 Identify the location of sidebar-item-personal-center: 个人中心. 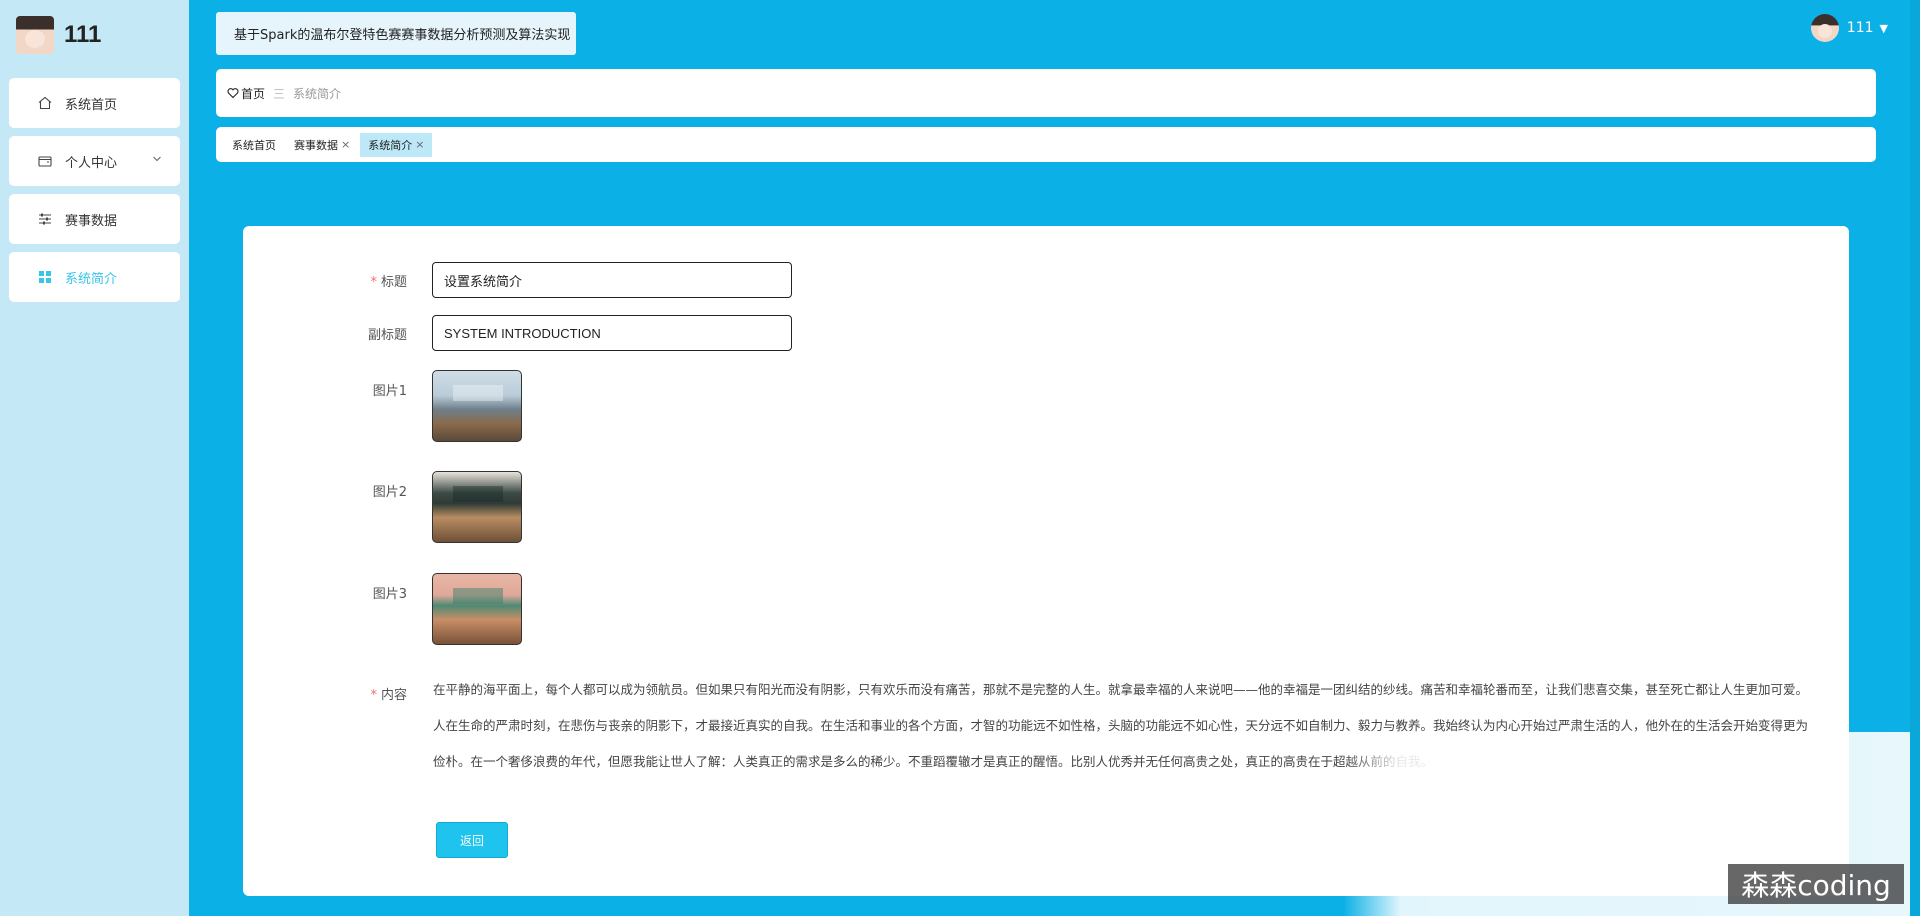
(94, 161).